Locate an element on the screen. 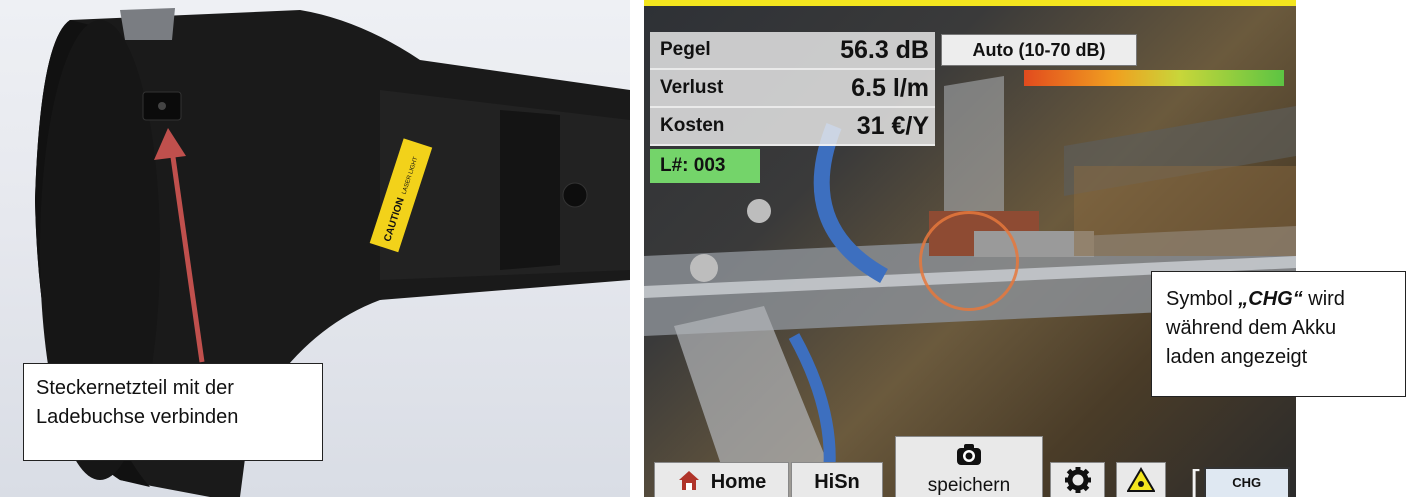 This screenshot has width=1414, height=497. save-button: speichern is located at coordinates (969, 466).